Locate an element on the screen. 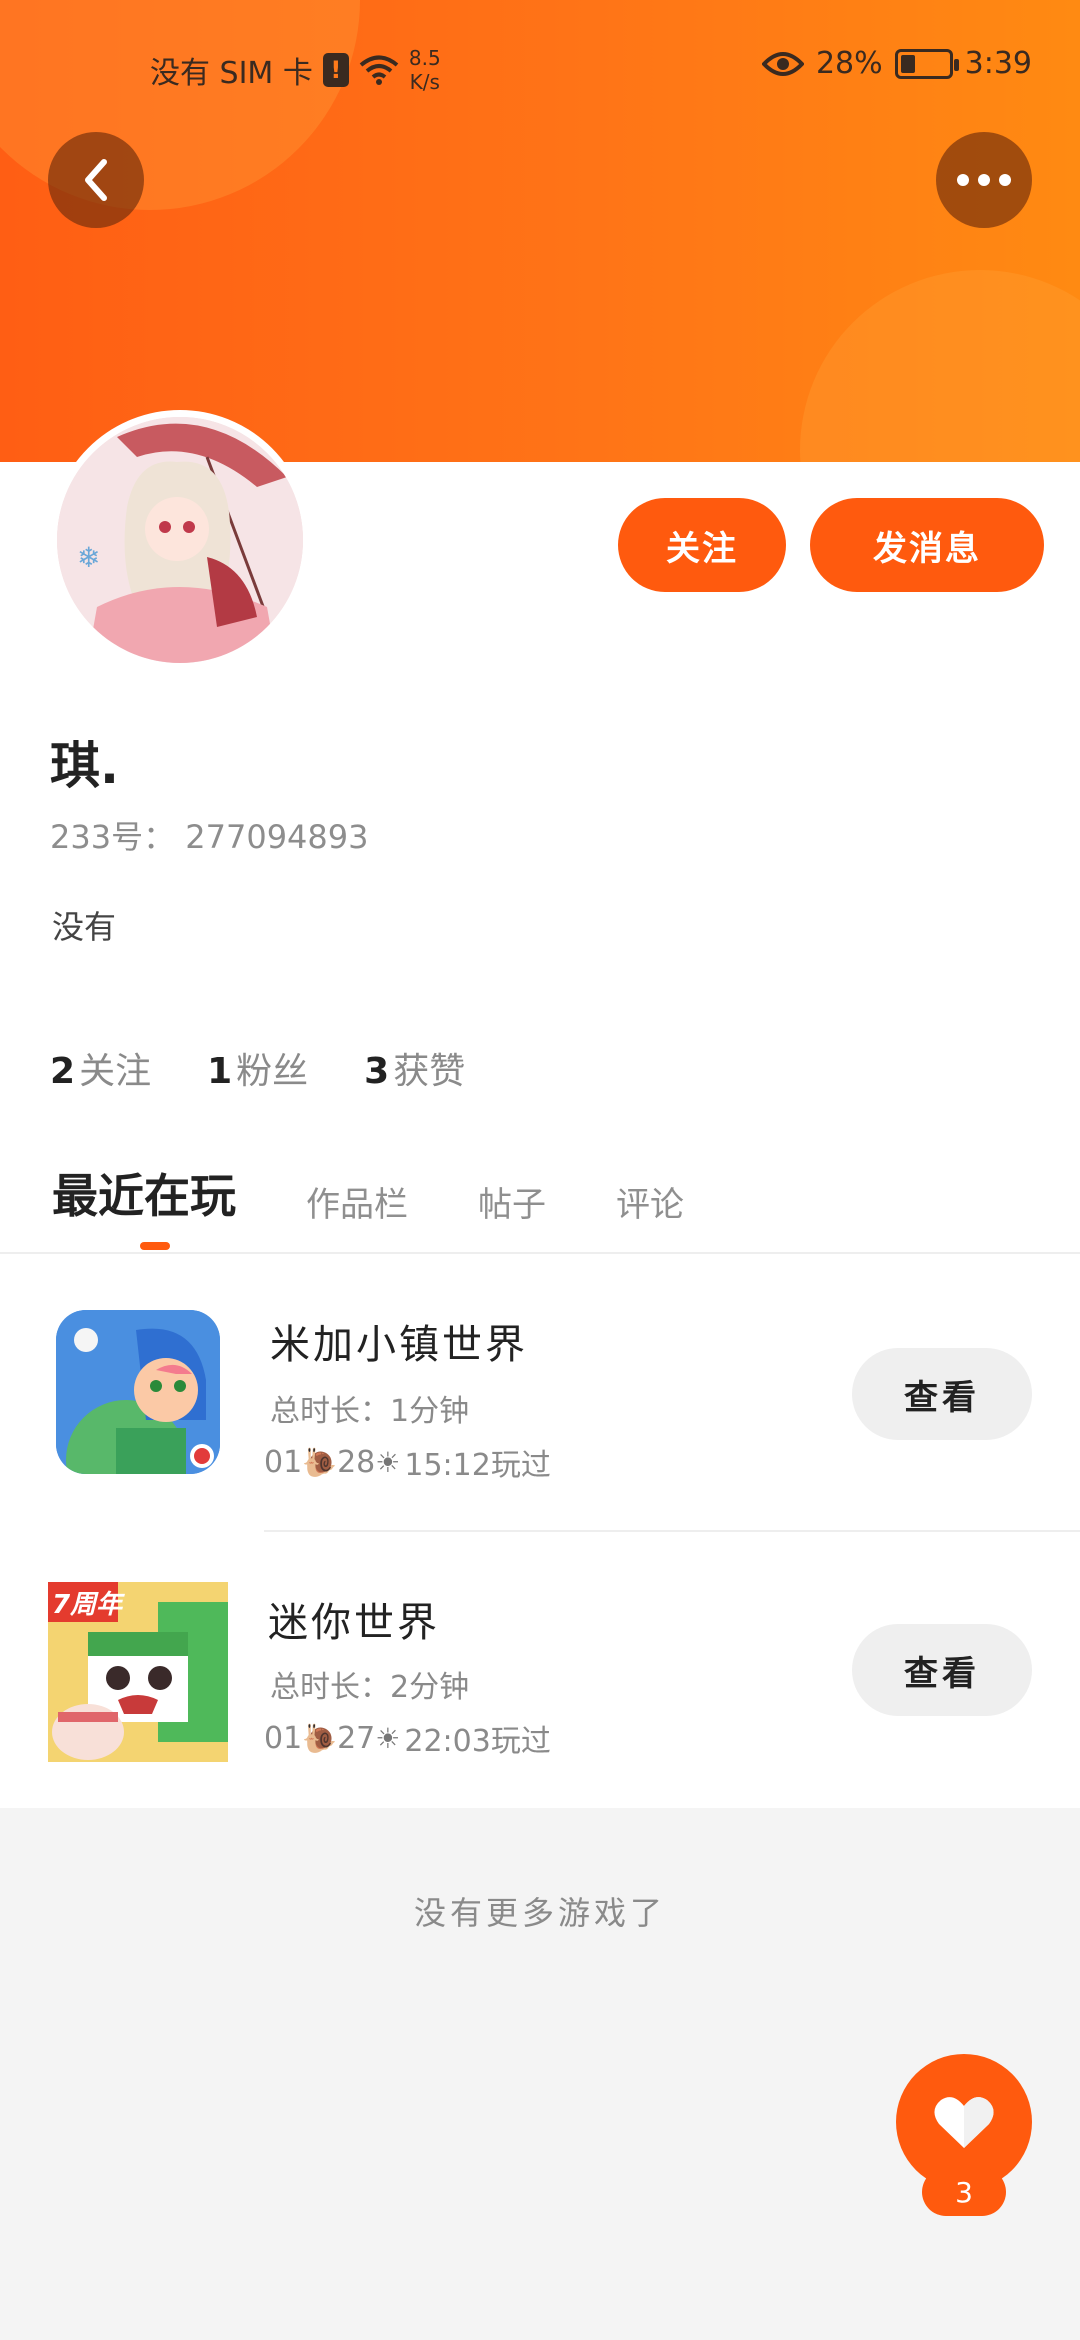  user-bio: 没有 is located at coordinates (84, 927).